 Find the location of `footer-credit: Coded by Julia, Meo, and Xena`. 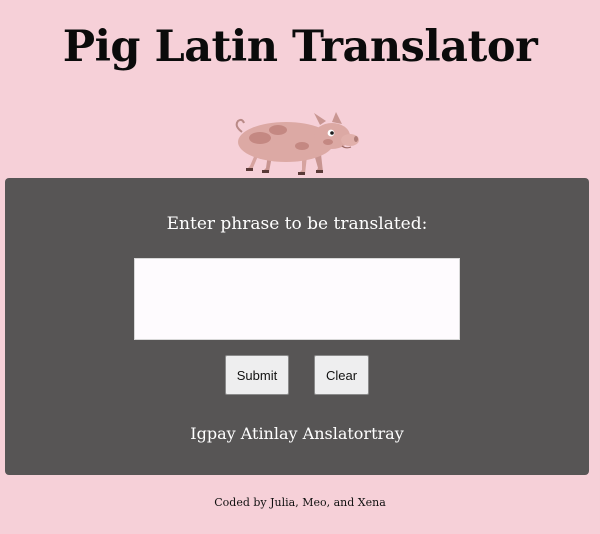

footer-credit: Coded by Julia, Meo, and Xena is located at coordinates (300, 502).